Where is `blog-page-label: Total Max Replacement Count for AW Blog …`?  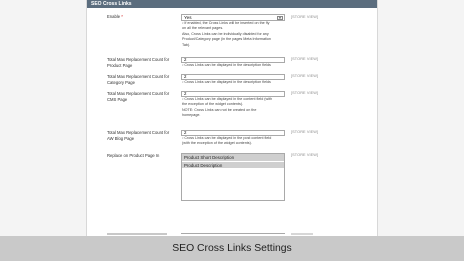
blog-page-label: Total Max Replacement Count for AW Blog … is located at coordinates (138, 135).